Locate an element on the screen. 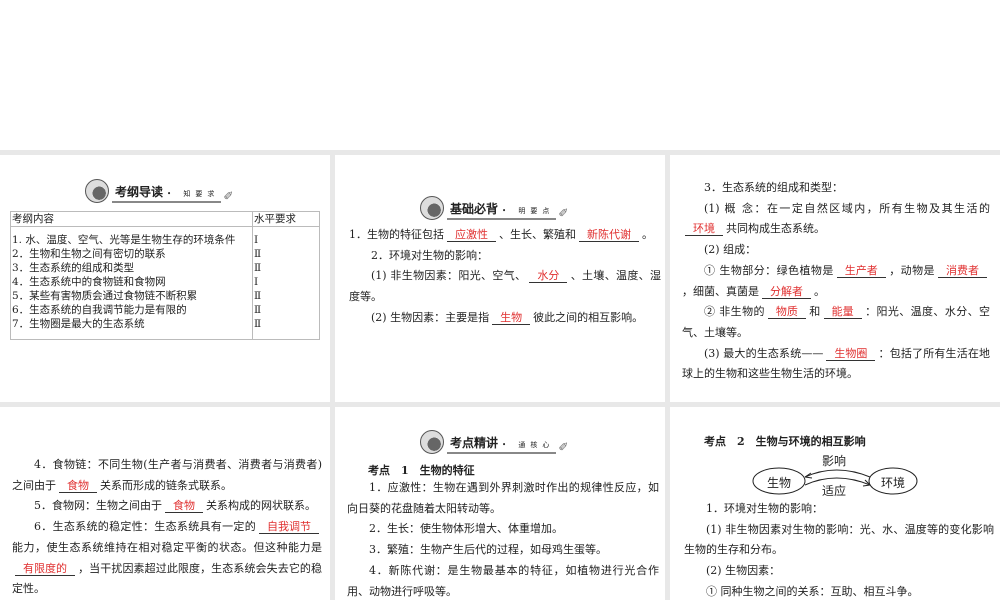  outline-item: 2．生物和生物之间有密切的联系 is located at coordinates (89, 254).